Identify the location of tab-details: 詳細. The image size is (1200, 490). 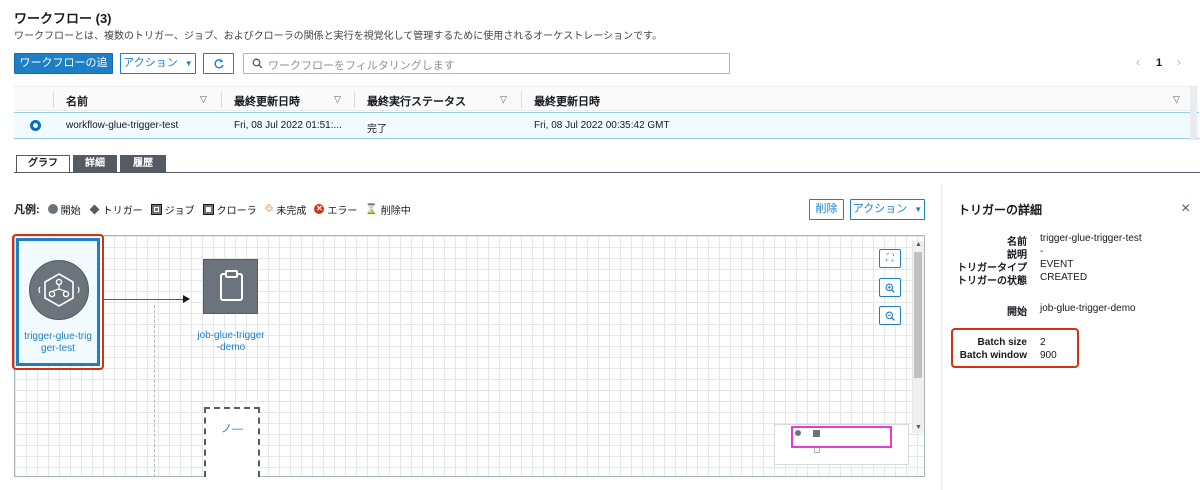
(95, 164).